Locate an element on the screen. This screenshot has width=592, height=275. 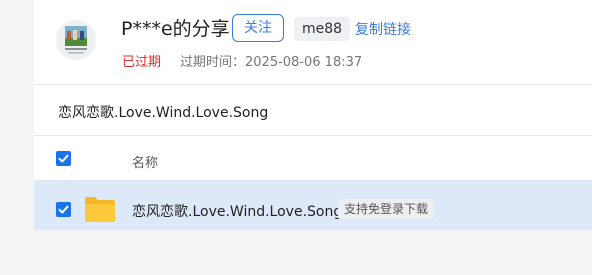
copy-link-button: 复制链接 is located at coordinates (383, 29).